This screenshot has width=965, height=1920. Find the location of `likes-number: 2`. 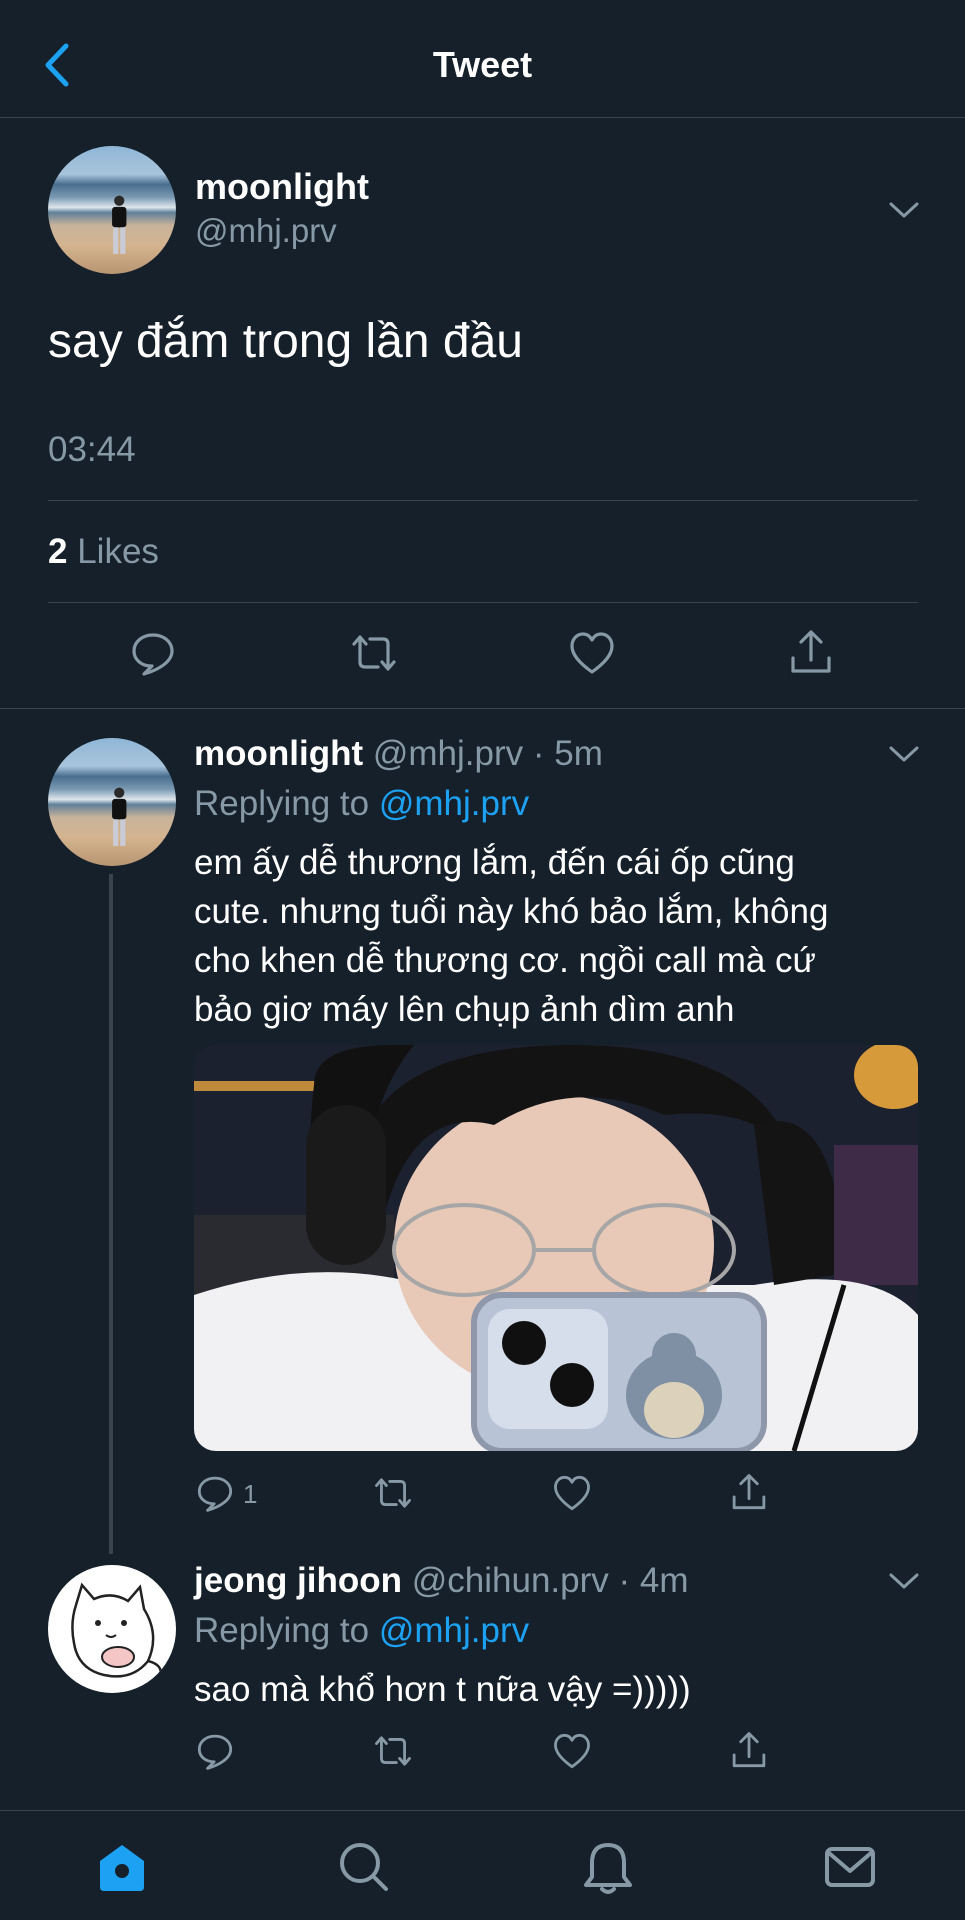

likes-number: 2 is located at coordinates (58, 551).